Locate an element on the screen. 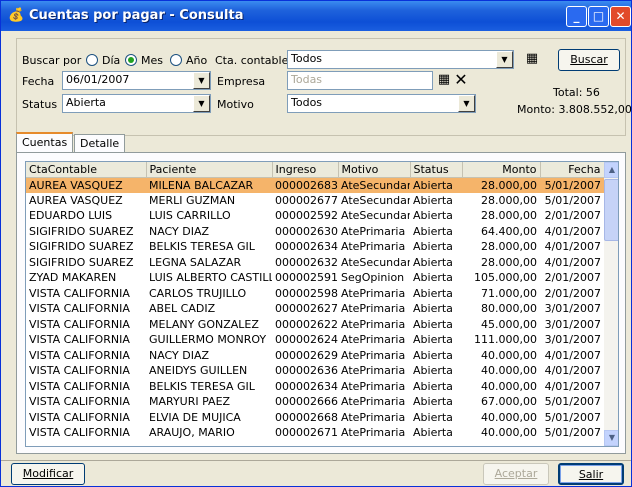  table-cell: ELVIA DE MUJICA is located at coordinates (195, 417).